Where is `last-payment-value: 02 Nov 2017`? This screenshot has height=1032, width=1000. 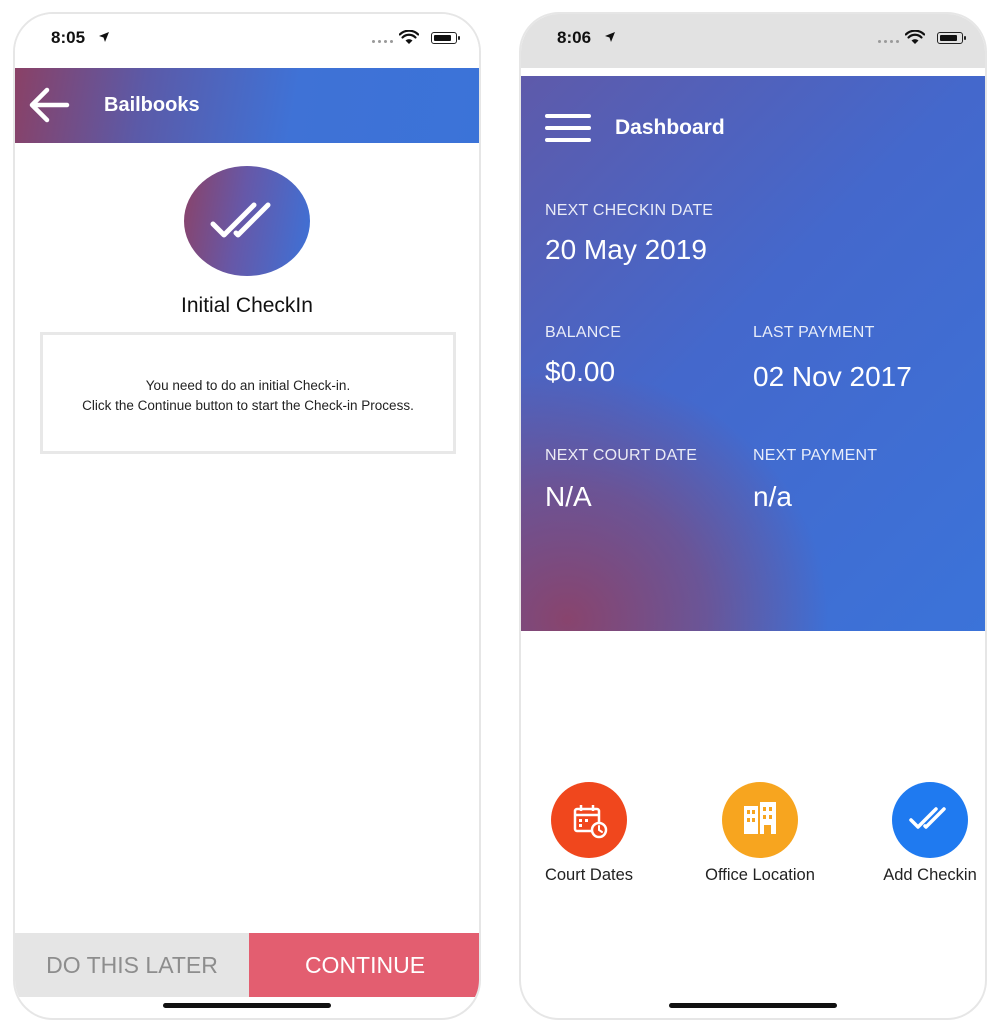
last-payment-value: 02 Nov 2017 is located at coordinates (832, 376).